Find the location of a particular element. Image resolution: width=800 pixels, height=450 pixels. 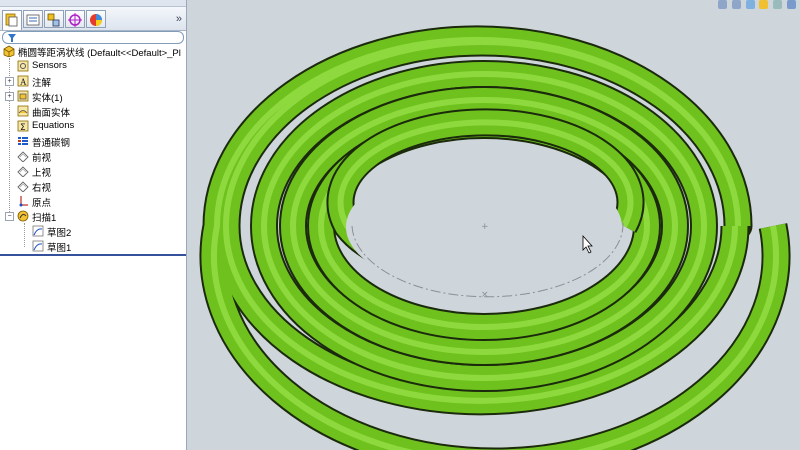

display-manager-tab is located at coordinates (96, 19).